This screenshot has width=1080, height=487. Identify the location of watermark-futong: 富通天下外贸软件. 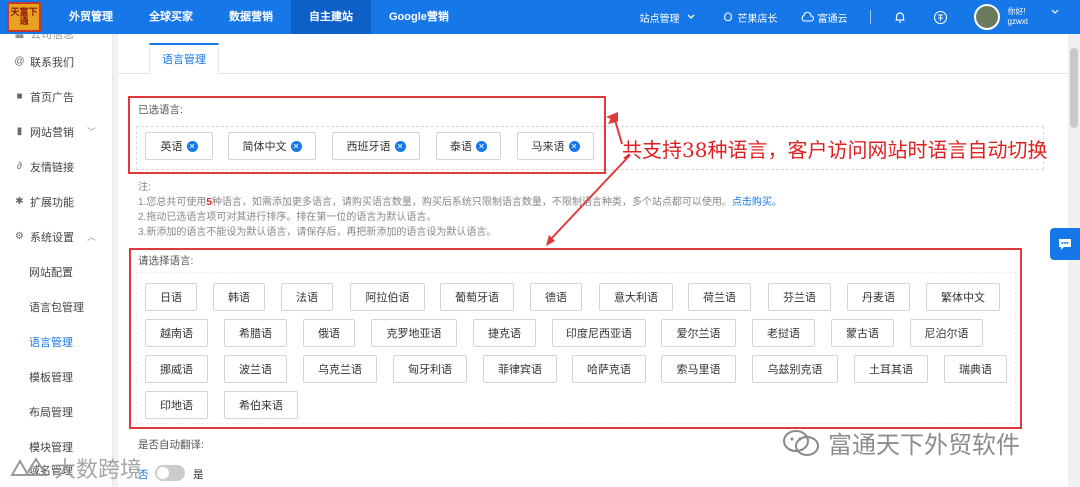
(901, 442).